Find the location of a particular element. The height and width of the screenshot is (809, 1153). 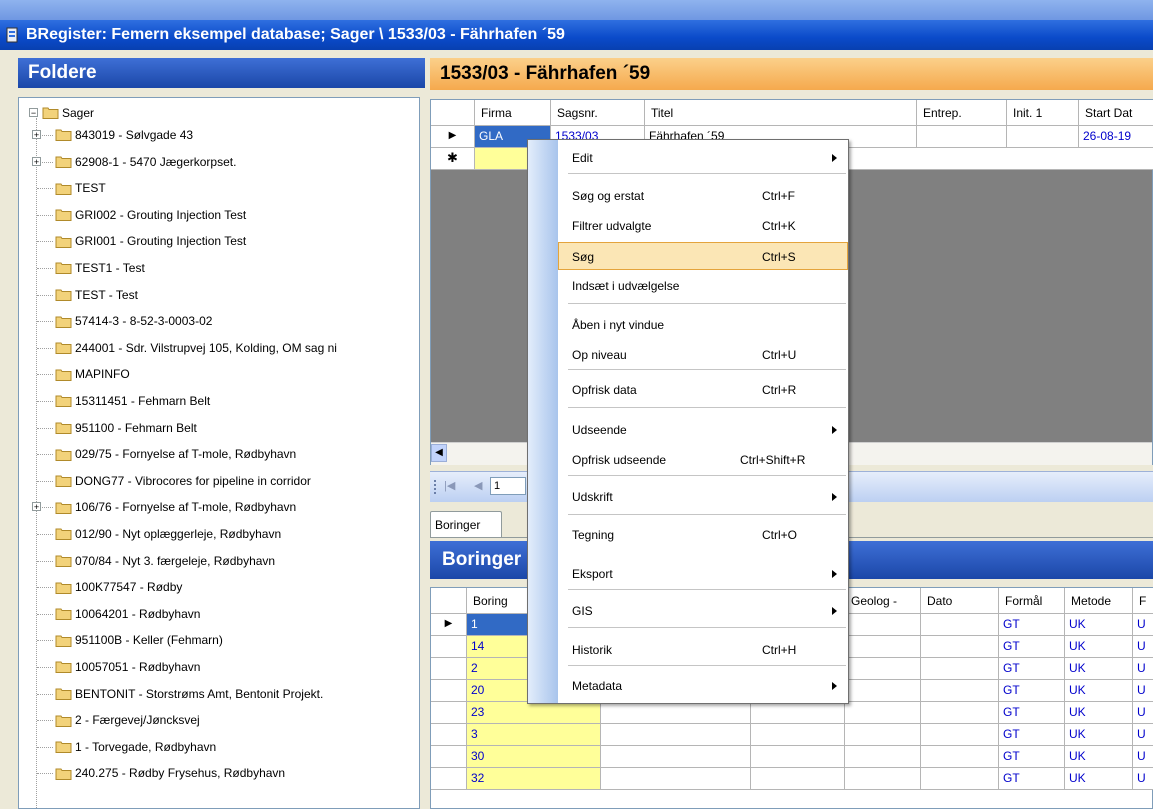

tree-item: 1 - Torvegade, Rødbyhavn is located at coordinates (126, 747).